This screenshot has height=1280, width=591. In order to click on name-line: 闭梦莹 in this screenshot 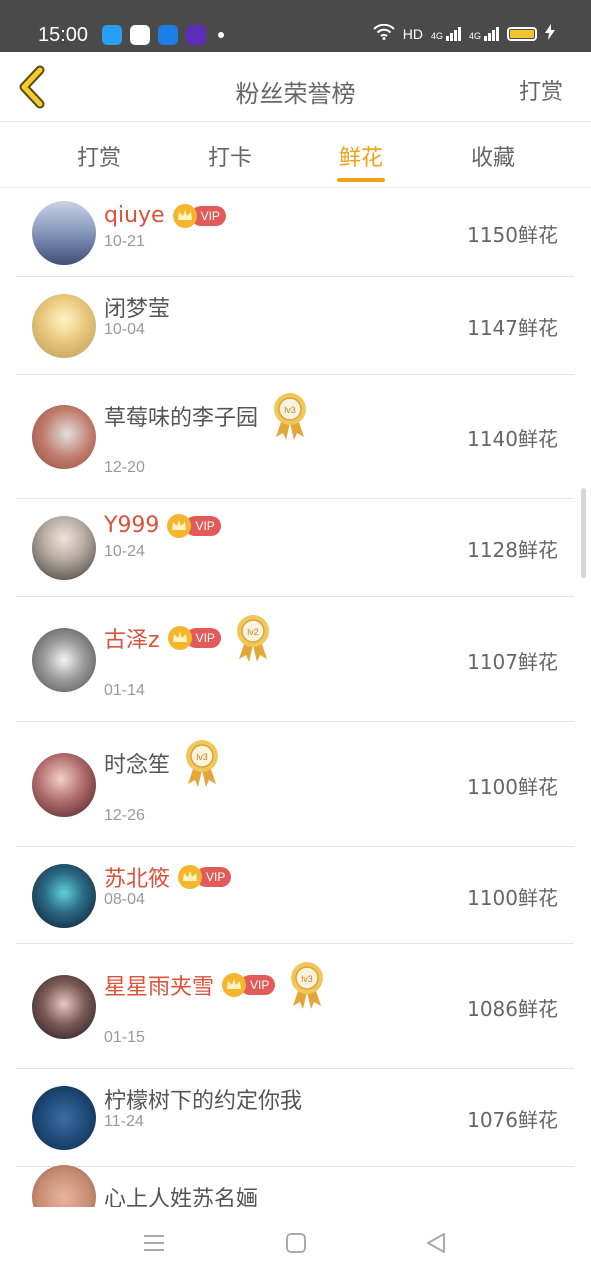, I will do `click(137, 307)`.